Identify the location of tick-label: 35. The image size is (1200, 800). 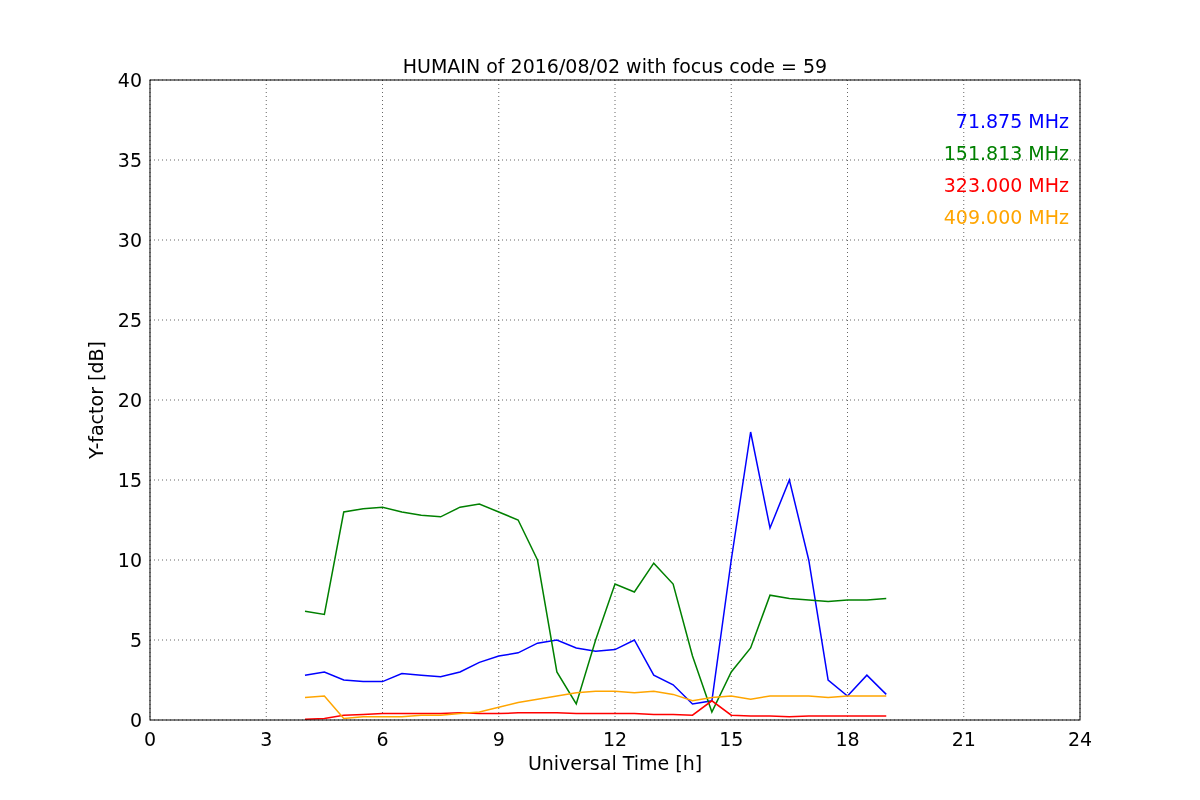
(129, 160).